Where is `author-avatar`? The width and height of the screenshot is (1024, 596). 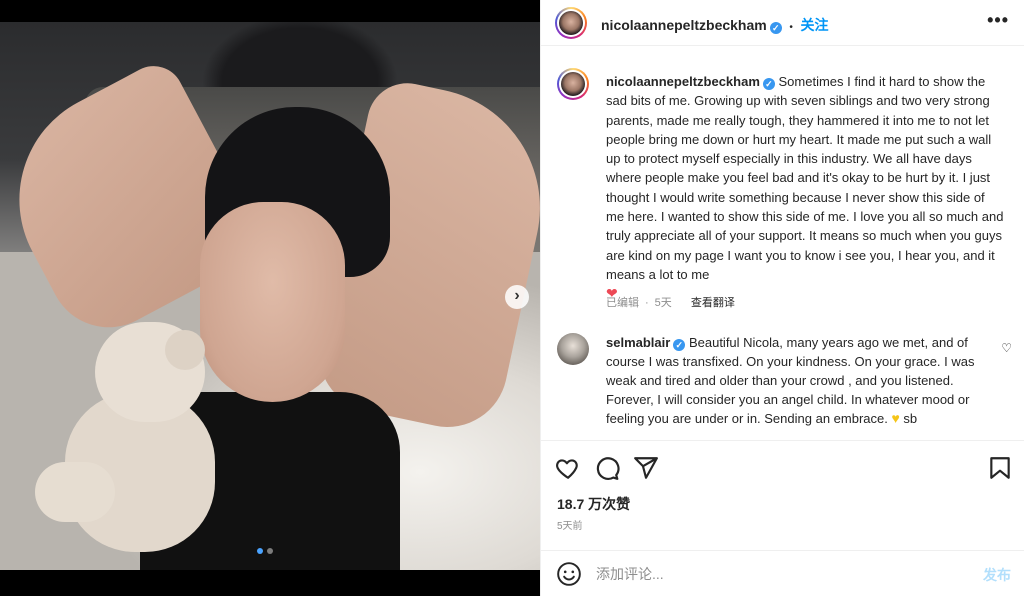 author-avatar is located at coordinates (571, 23).